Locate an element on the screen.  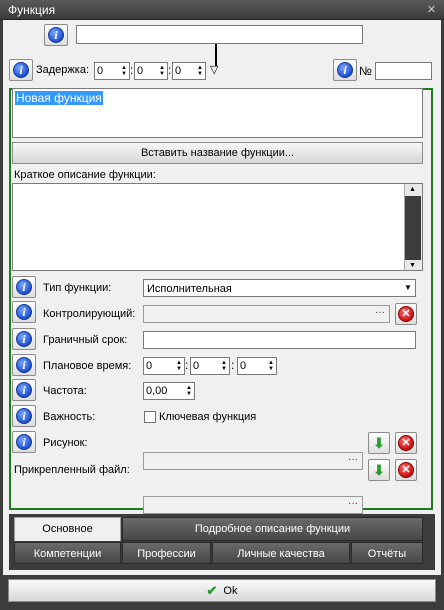
function-name-area: Новая функция is located at coordinates (217, 113).